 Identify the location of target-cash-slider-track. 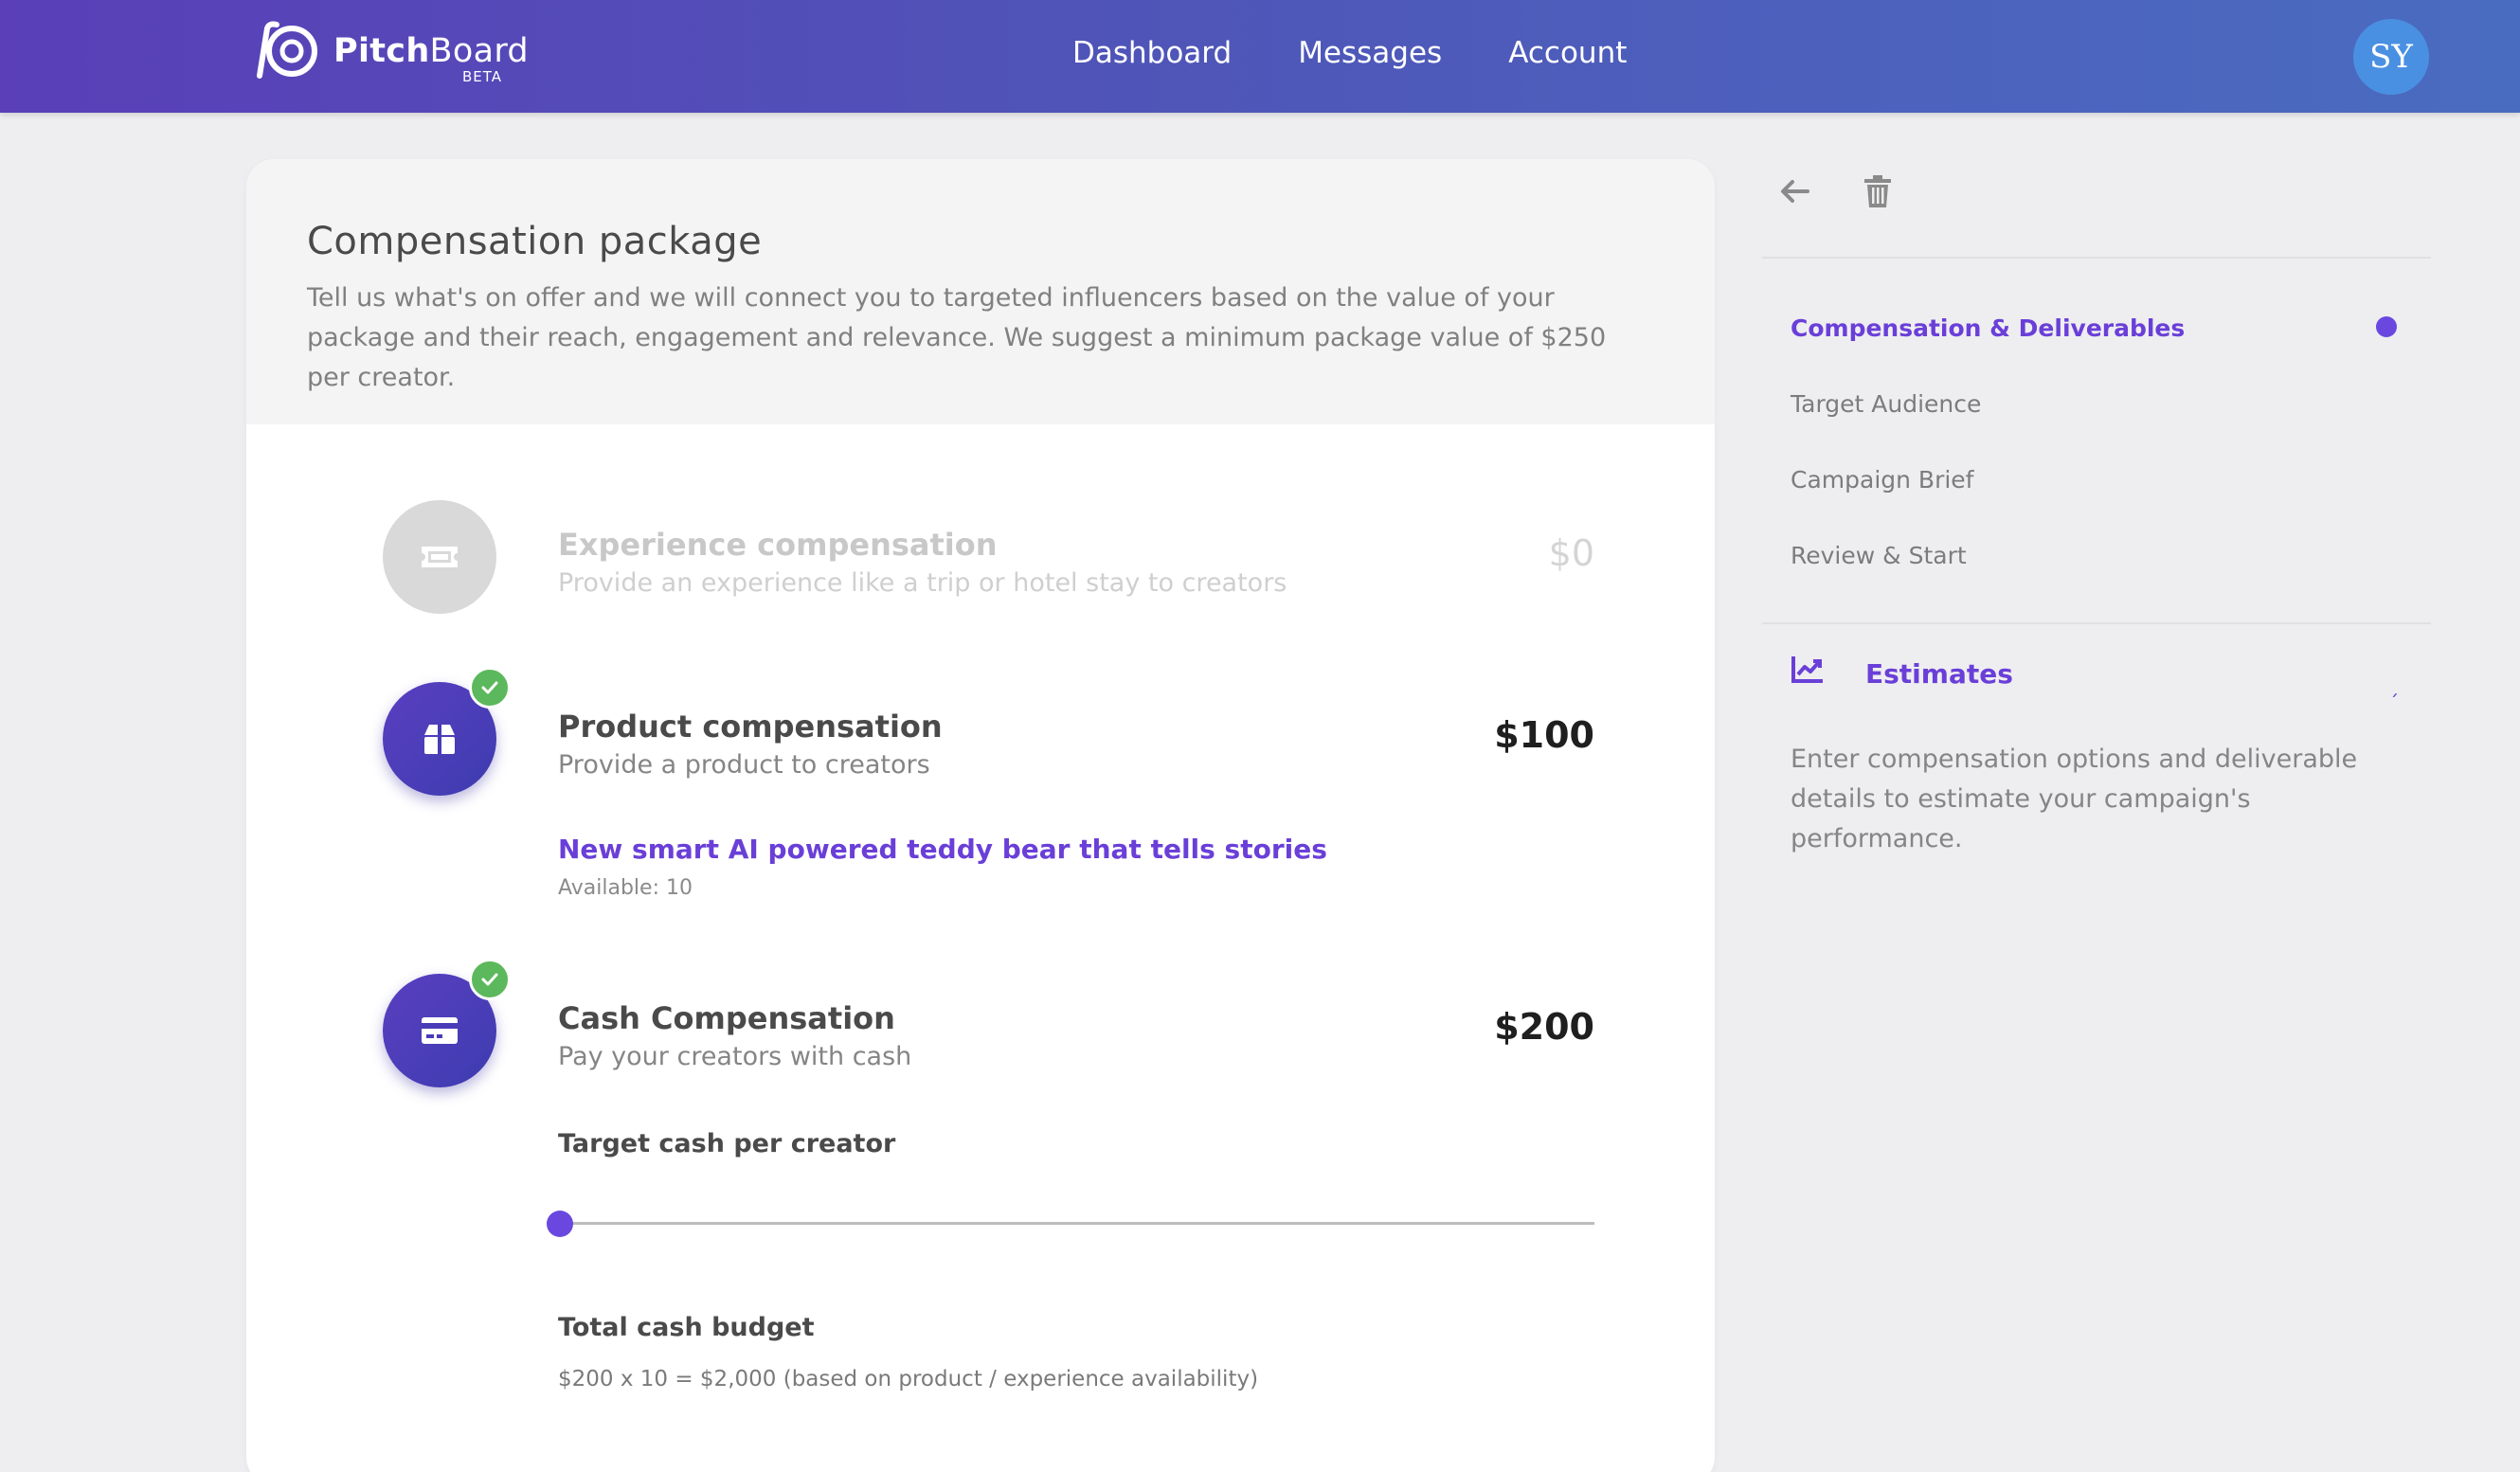
(1076, 1223).